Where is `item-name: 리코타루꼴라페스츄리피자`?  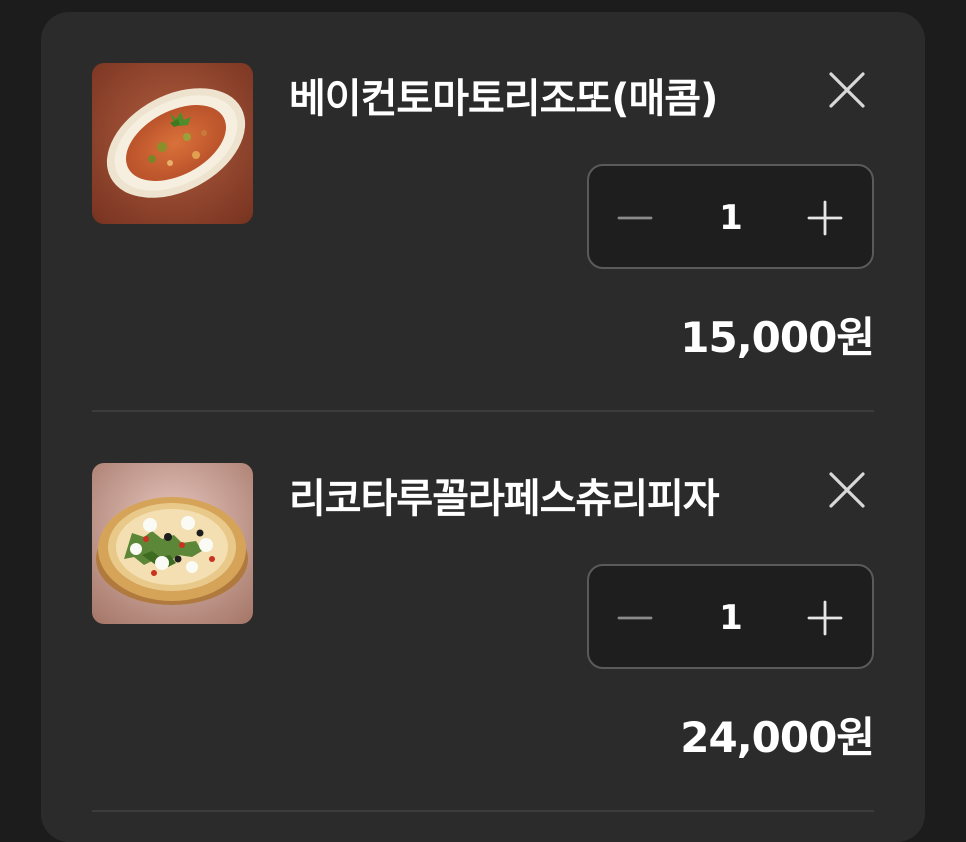
item-name: 리코타루꼴라페스츄리피자 is located at coordinates (504, 499).